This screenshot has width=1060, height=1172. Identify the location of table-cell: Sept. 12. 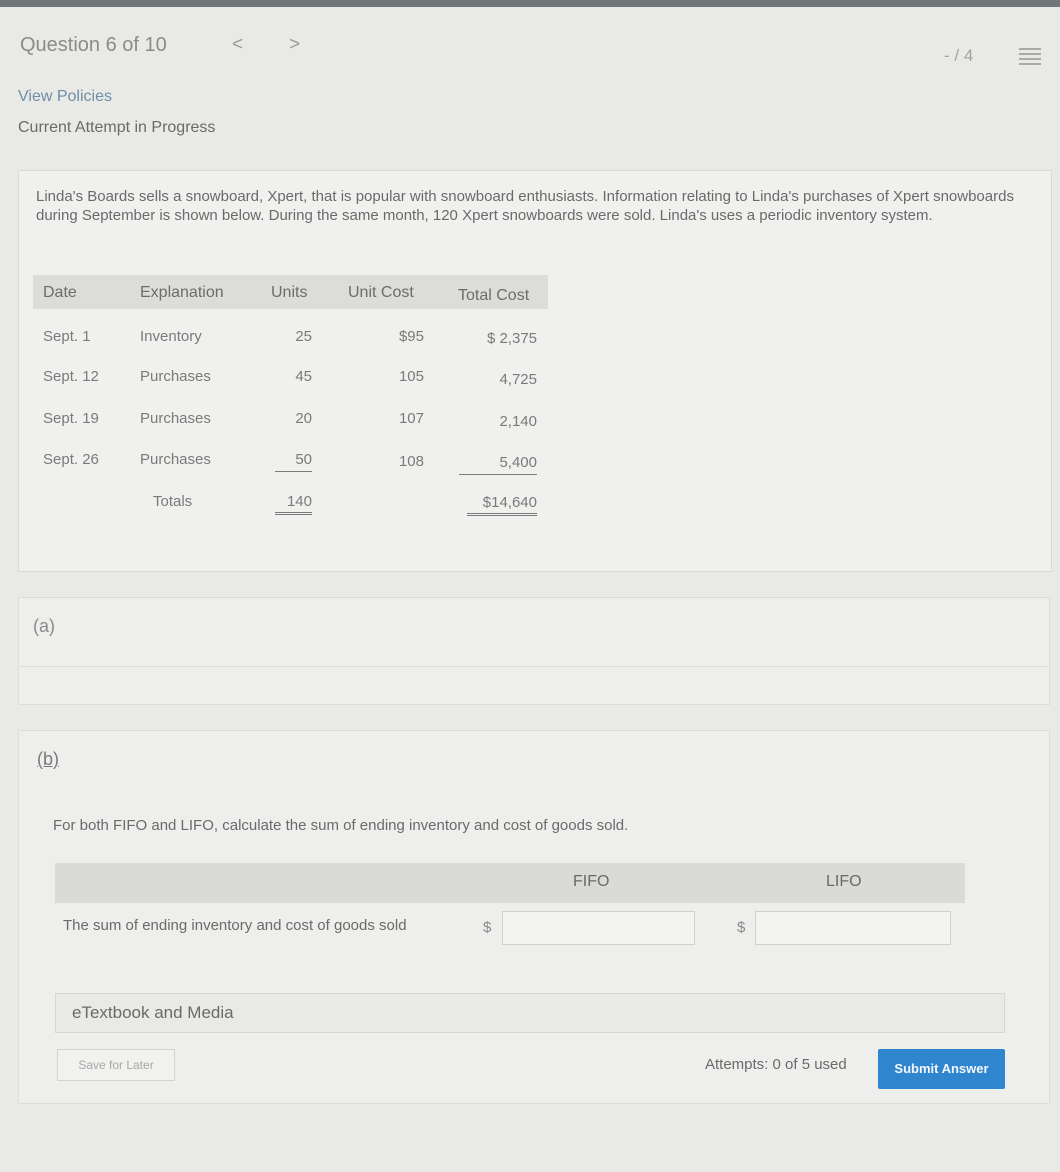
(71, 376).